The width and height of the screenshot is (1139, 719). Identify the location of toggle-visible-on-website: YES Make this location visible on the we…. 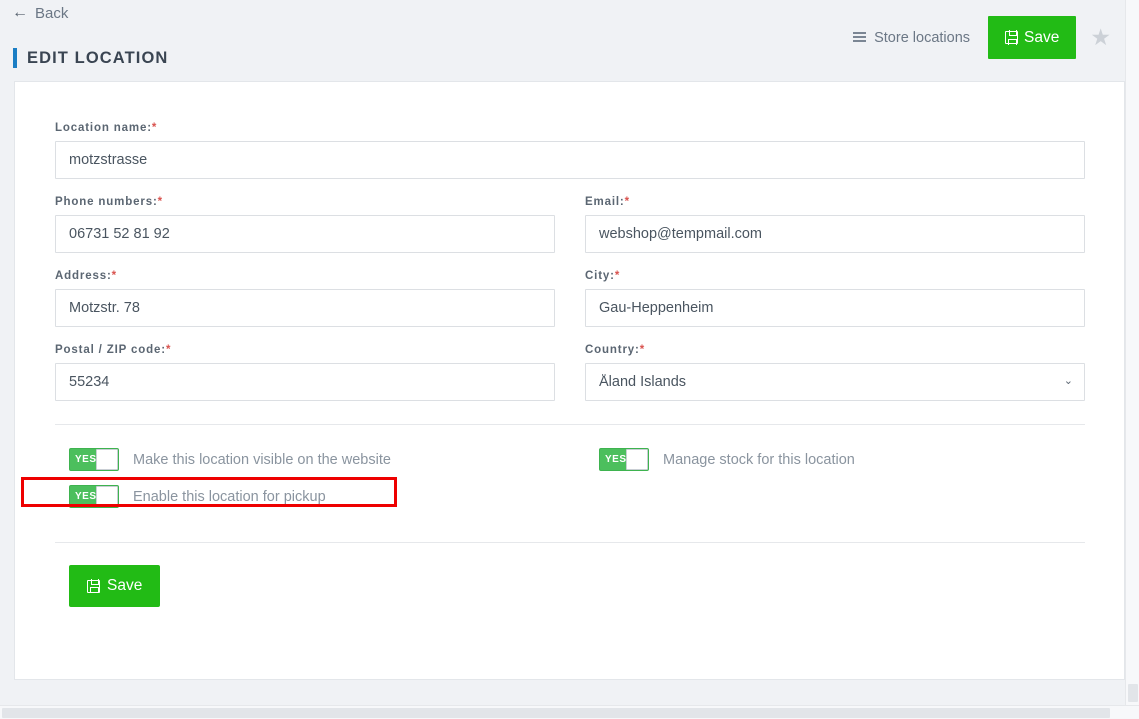
(320, 459).